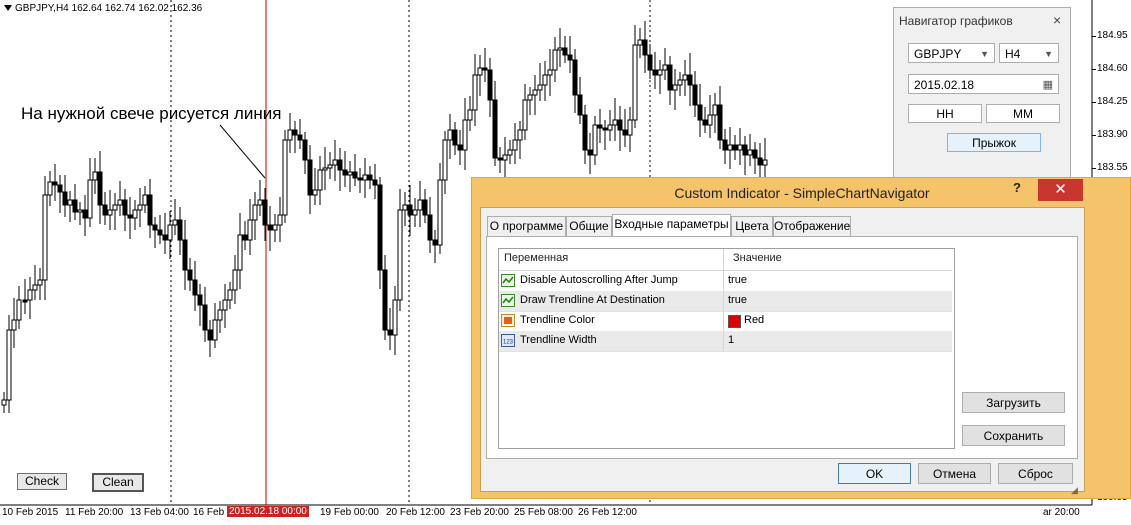  Describe the element at coordinates (118, 482) in the screenshot. I see `clean-button: Clean` at that location.